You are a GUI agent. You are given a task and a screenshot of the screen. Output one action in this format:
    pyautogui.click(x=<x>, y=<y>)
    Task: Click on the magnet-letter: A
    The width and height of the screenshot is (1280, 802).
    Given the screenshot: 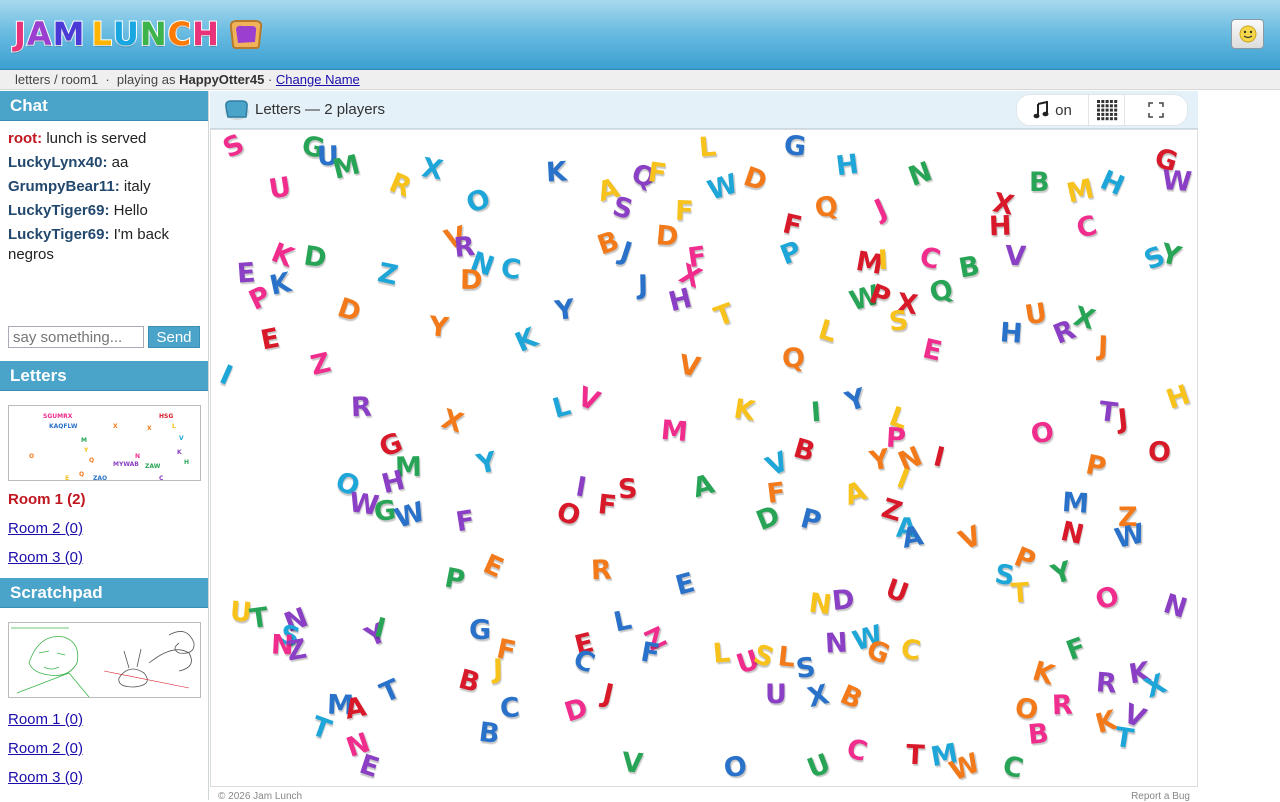 What is the action you would take?
    pyautogui.click(x=355, y=708)
    